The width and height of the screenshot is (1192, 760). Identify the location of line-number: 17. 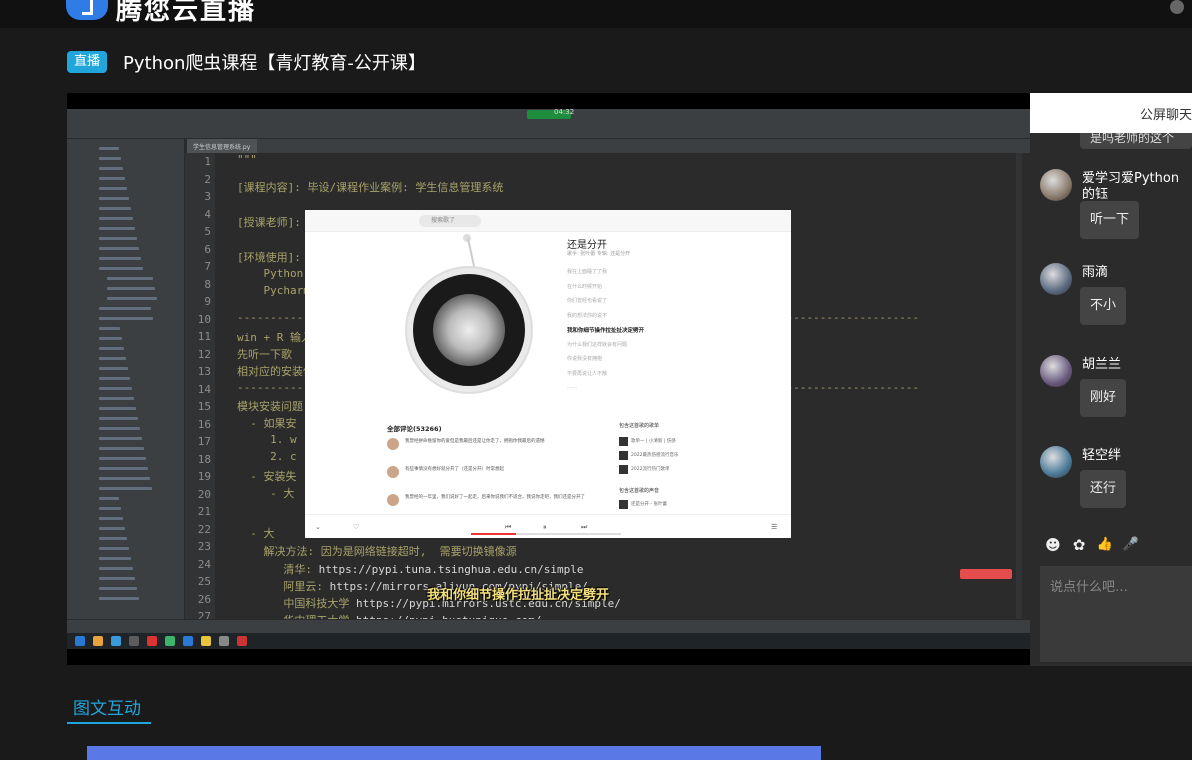
(204, 441).